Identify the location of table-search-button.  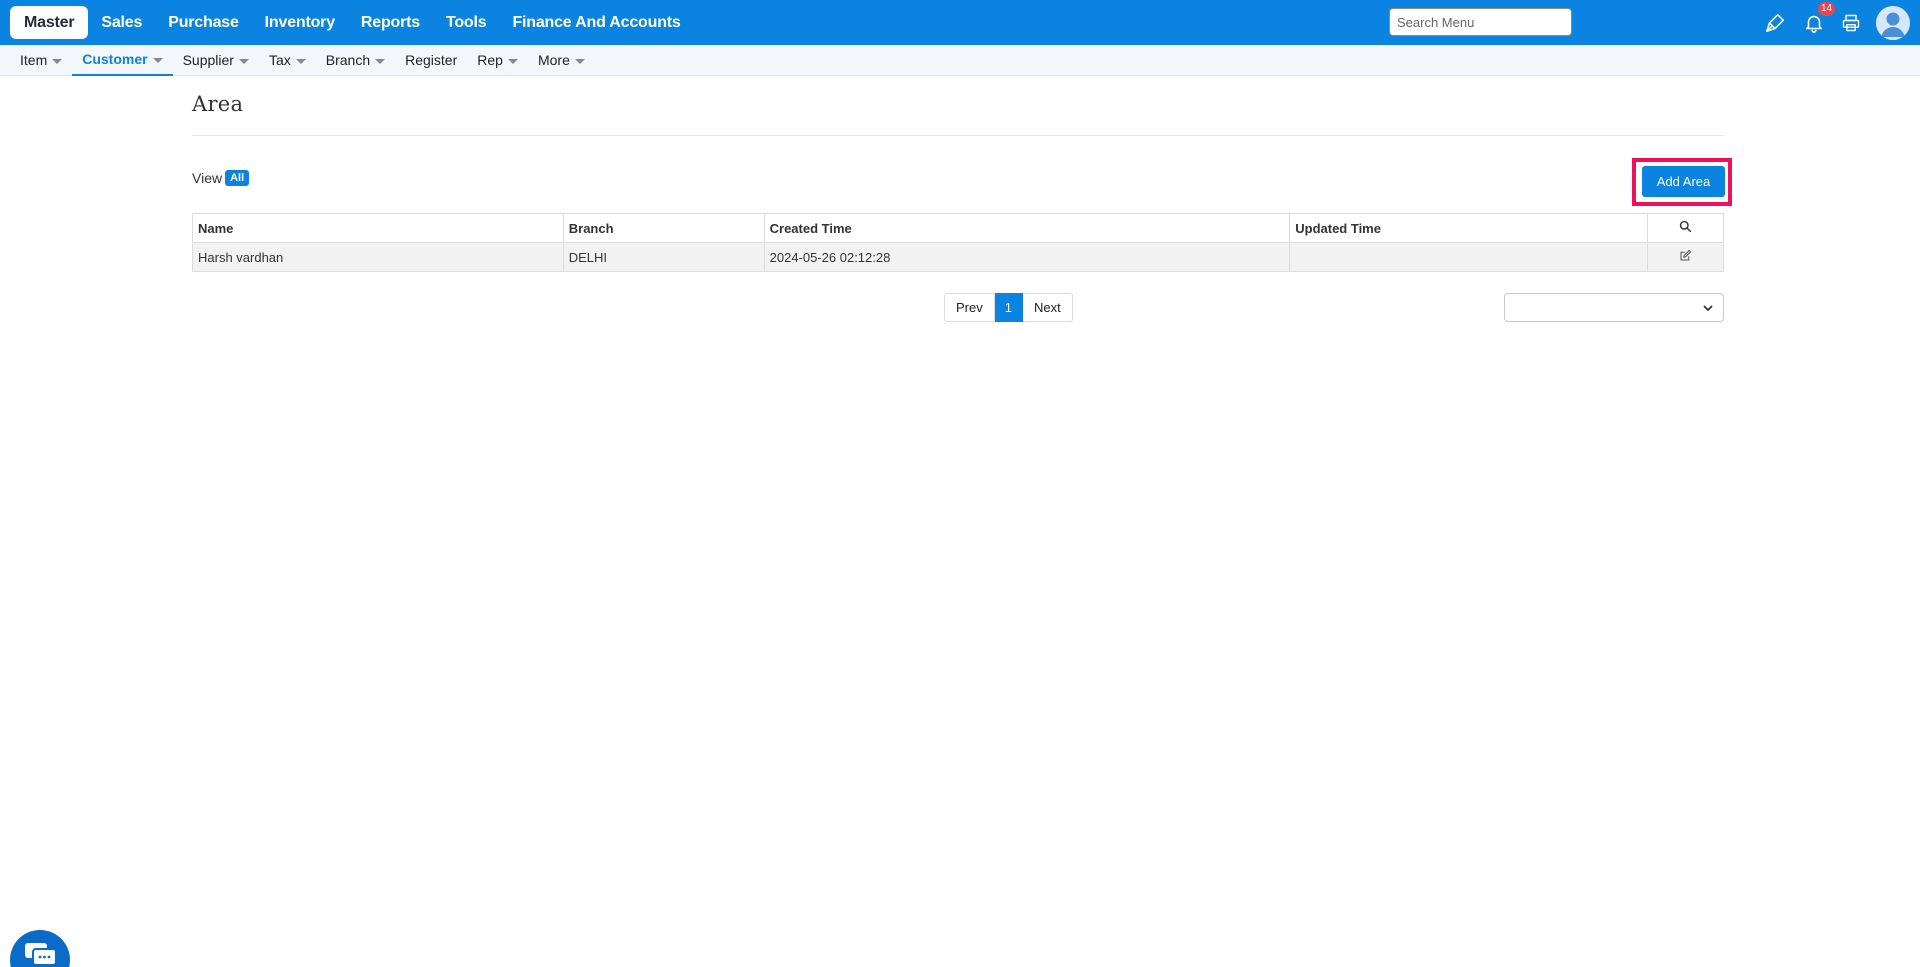
(1685, 228).